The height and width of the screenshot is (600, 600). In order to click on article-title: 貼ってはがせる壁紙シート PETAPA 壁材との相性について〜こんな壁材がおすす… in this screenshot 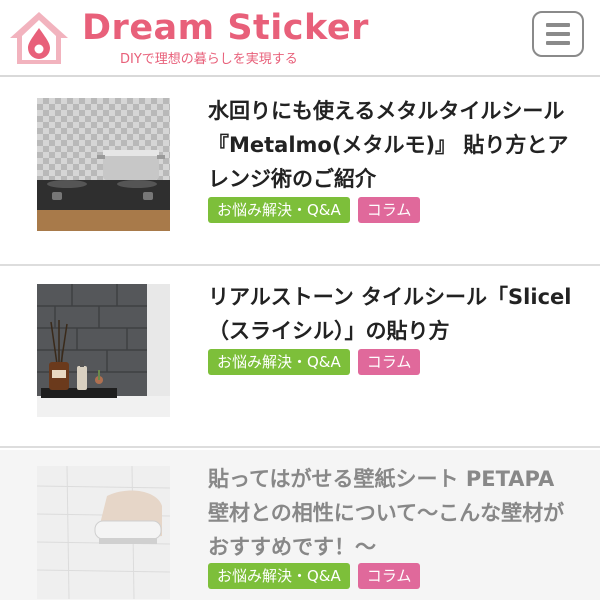, I will do `click(390, 513)`.